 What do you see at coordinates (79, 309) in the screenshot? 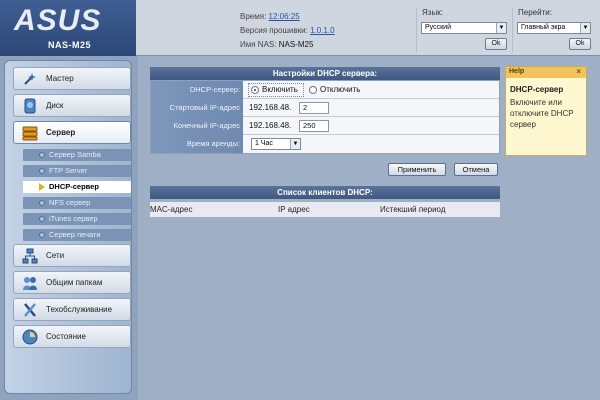
I see `sidebar-item-label: Техобслуживание` at bounding box center [79, 309].